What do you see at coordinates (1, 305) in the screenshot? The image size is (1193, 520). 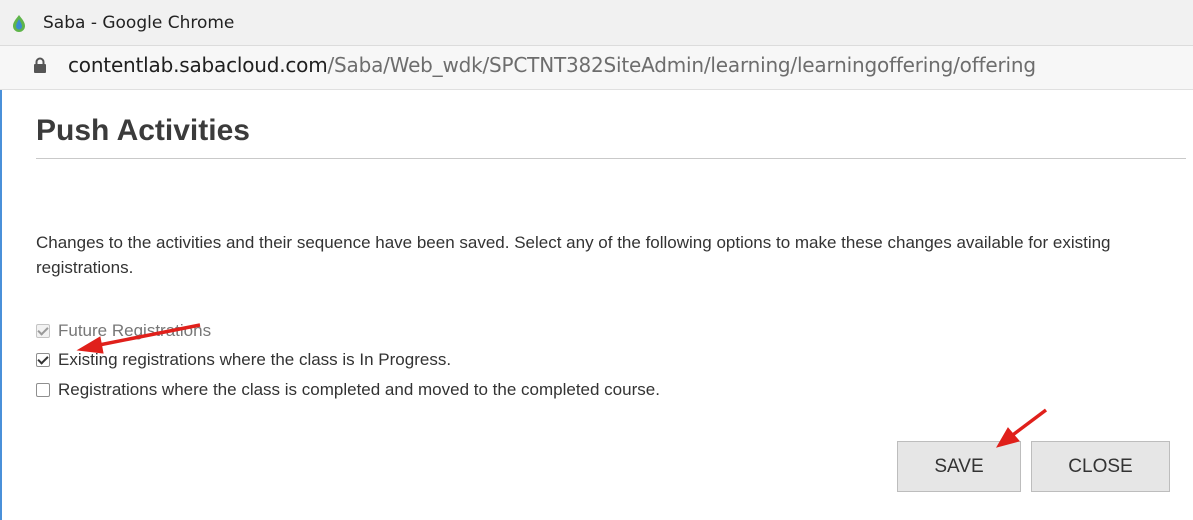 I see `window-frame-edge` at bounding box center [1, 305].